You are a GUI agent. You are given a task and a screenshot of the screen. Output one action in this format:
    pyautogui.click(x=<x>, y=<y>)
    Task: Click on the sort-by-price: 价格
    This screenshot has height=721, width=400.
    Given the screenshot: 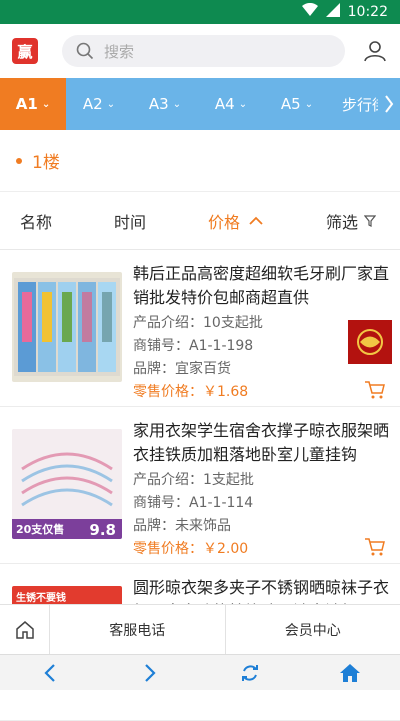 What is the action you would take?
    pyautogui.click(x=236, y=221)
    